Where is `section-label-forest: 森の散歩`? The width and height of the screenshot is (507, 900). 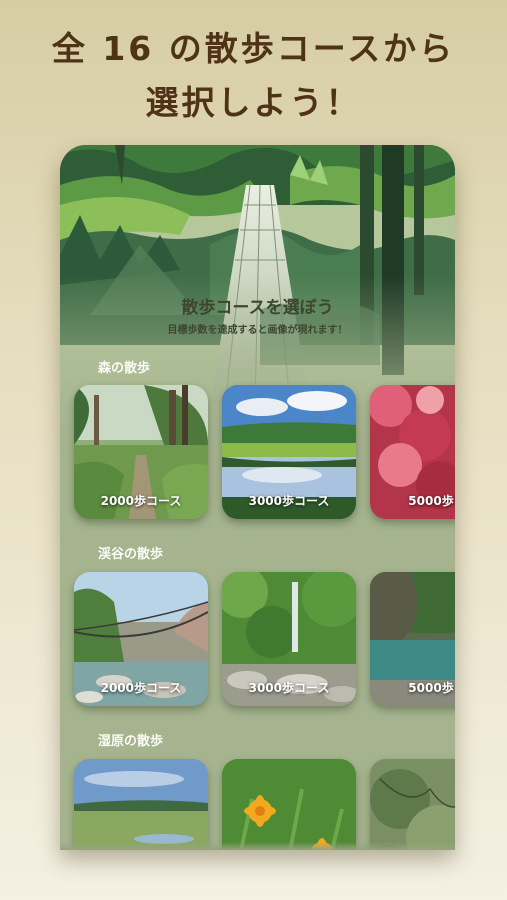
section-label-forest: 森の散歩 is located at coordinates (124, 368).